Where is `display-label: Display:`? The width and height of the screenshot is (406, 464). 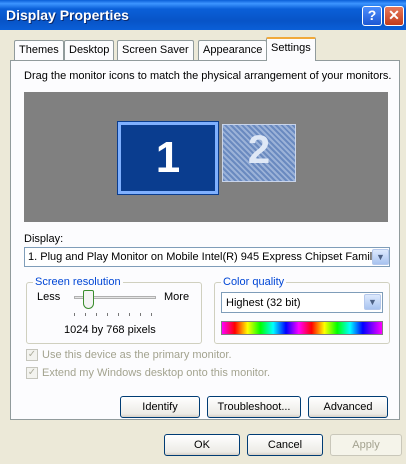
display-label: Display: is located at coordinates (44, 239).